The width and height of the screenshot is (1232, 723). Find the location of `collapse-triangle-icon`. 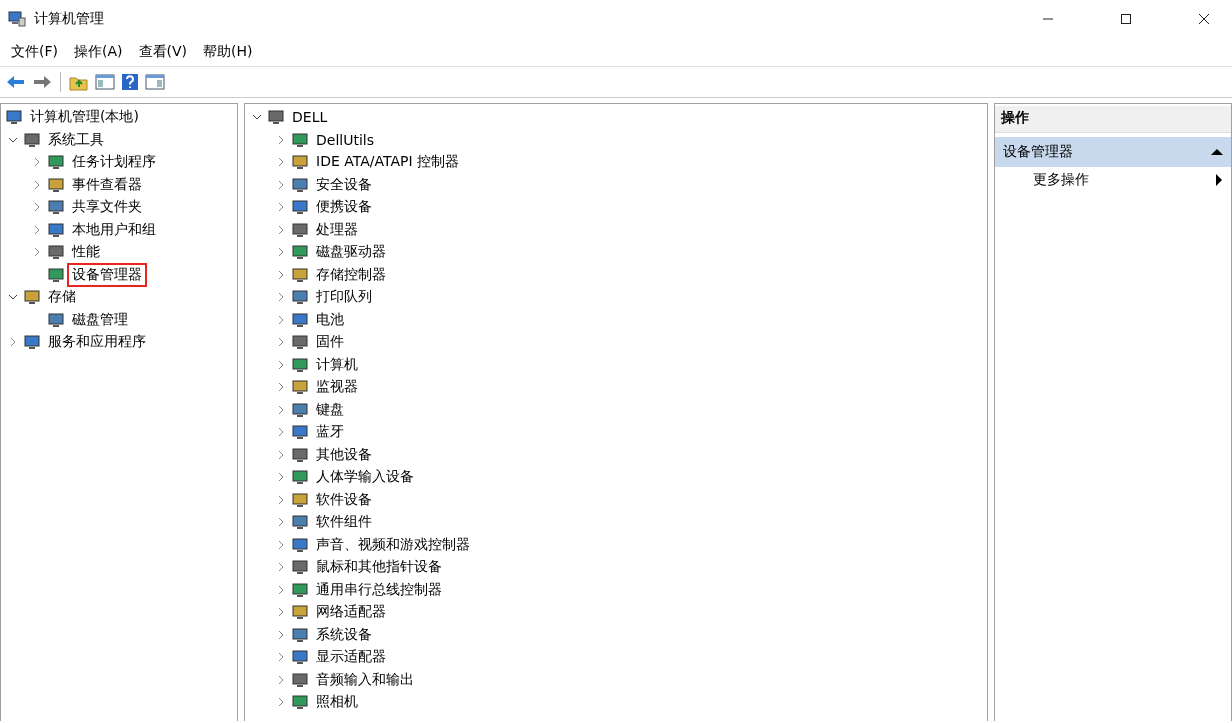

collapse-triangle-icon is located at coordinates (1217, 152).